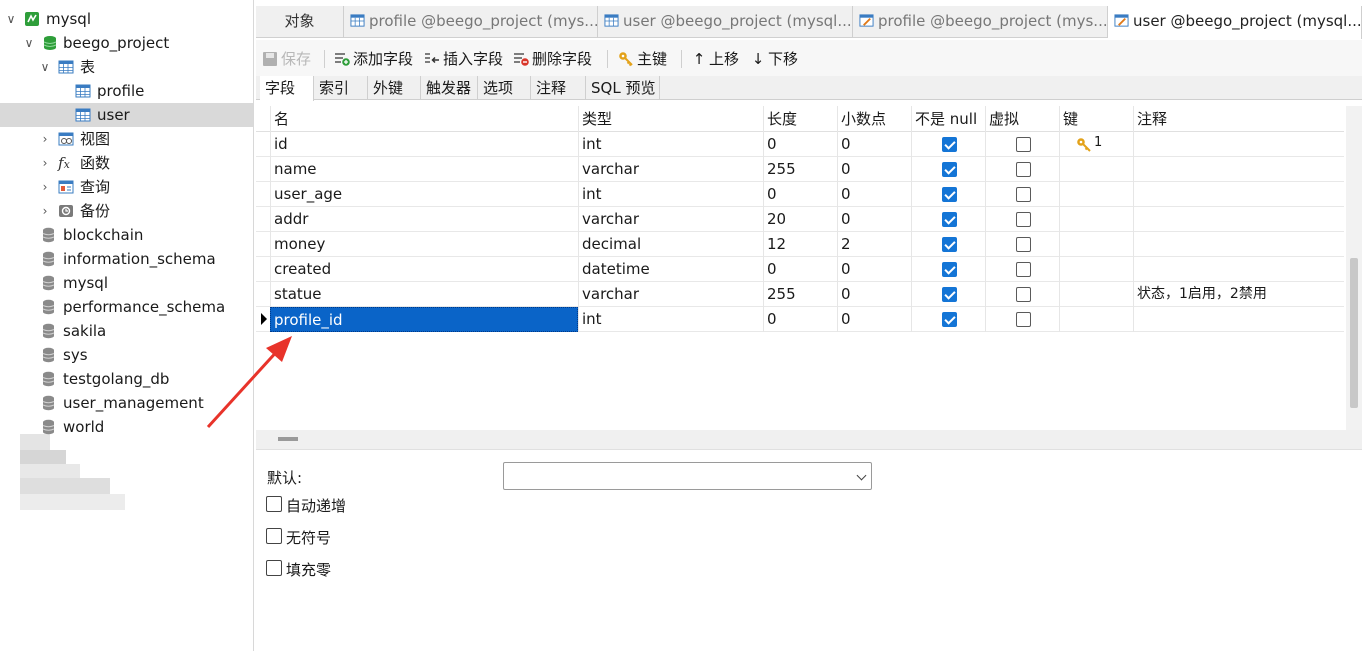  I want to click on cell-key: 1, so click(1096, 144).